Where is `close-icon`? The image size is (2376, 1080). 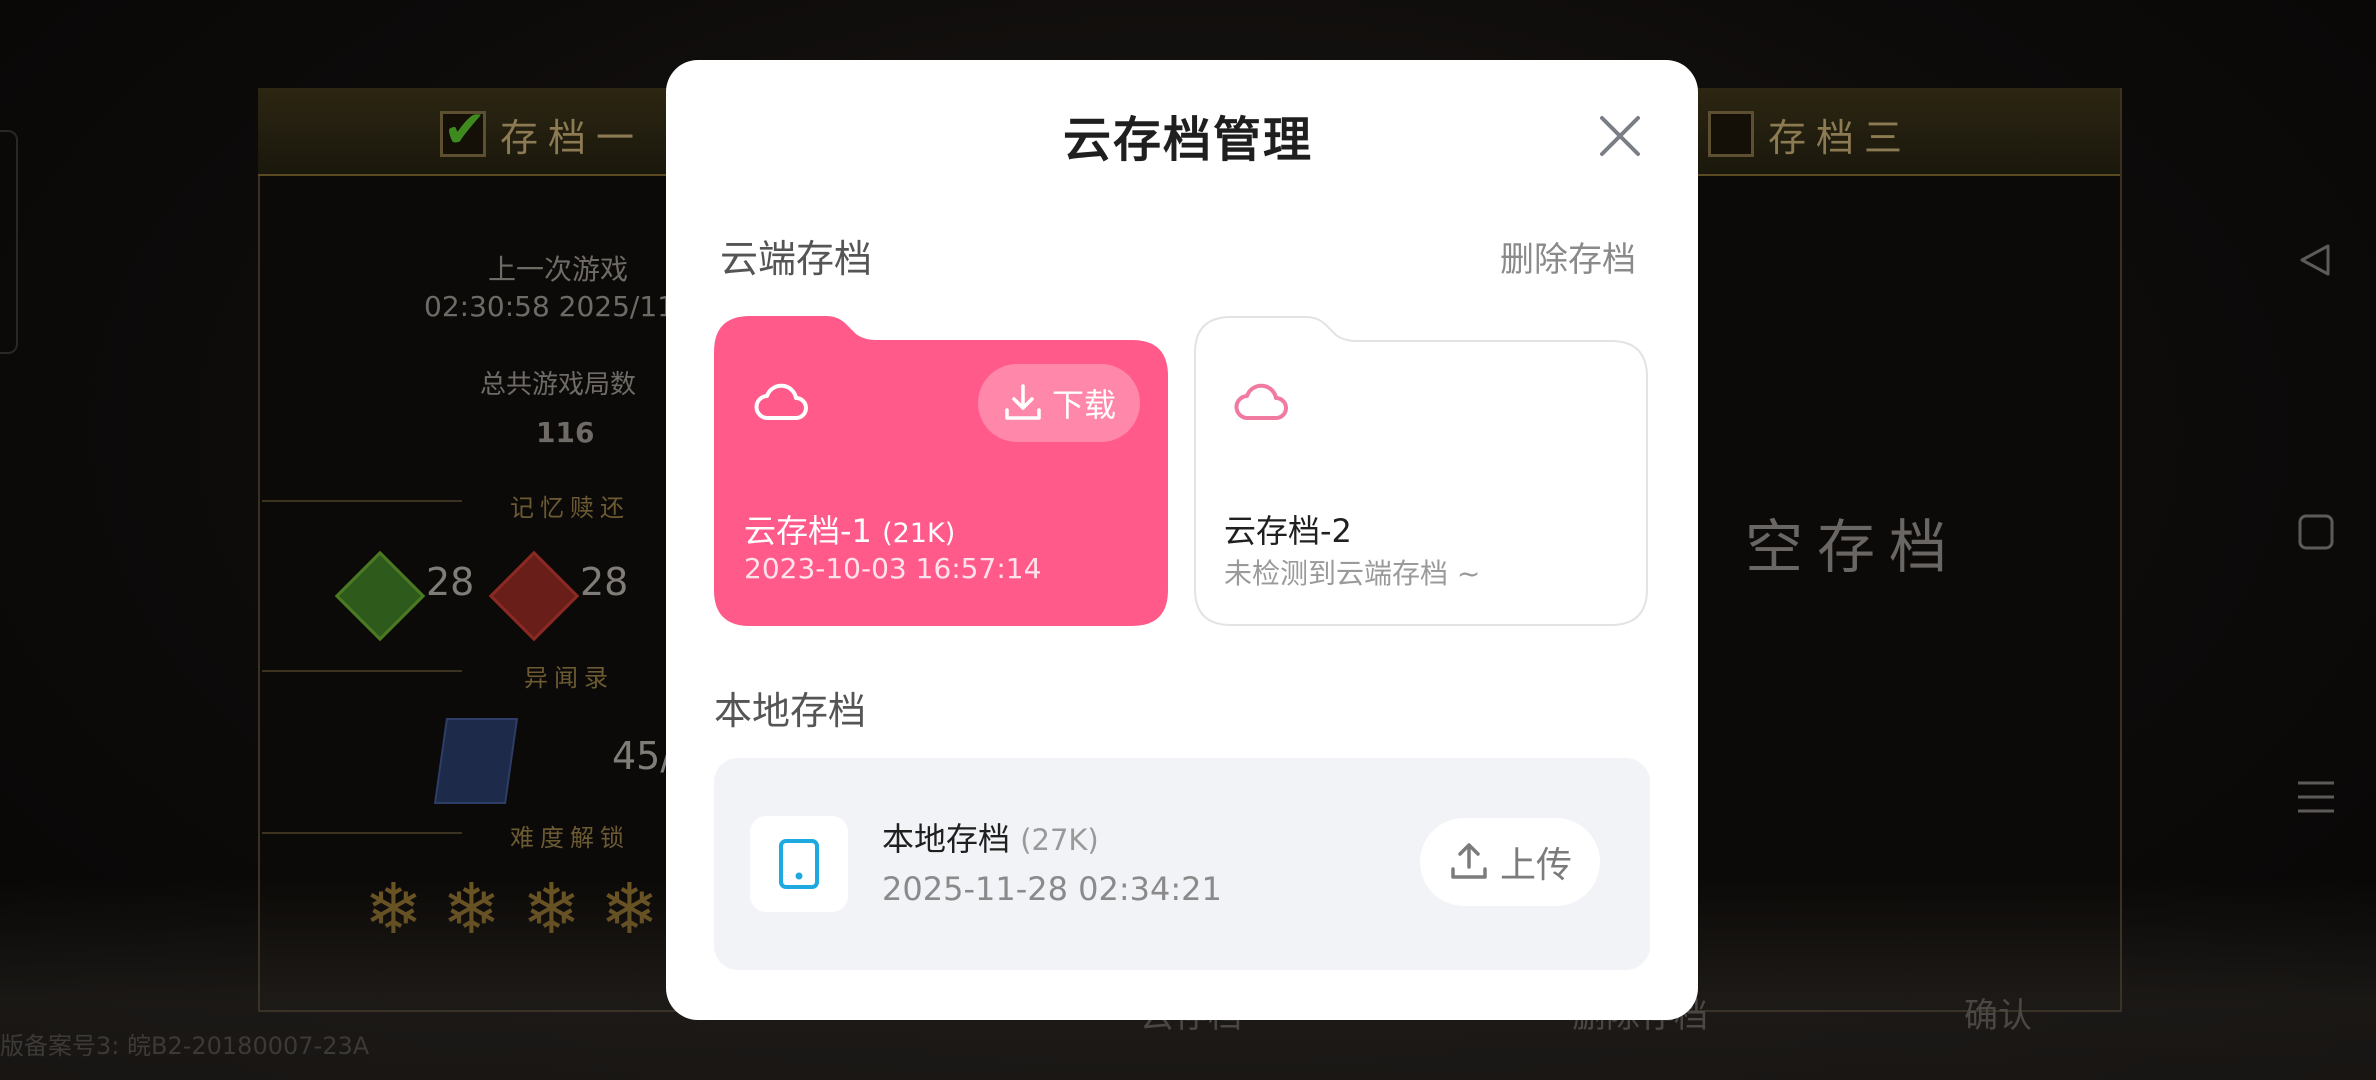
close-icon is located at coordinates (1620, 136).